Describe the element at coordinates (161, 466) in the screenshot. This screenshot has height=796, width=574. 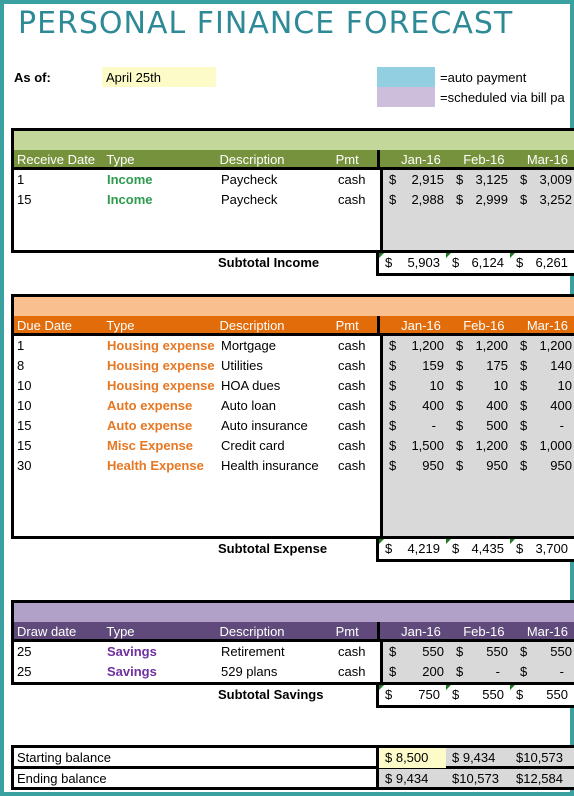
I see `type-cell: Health Expense` at that location.